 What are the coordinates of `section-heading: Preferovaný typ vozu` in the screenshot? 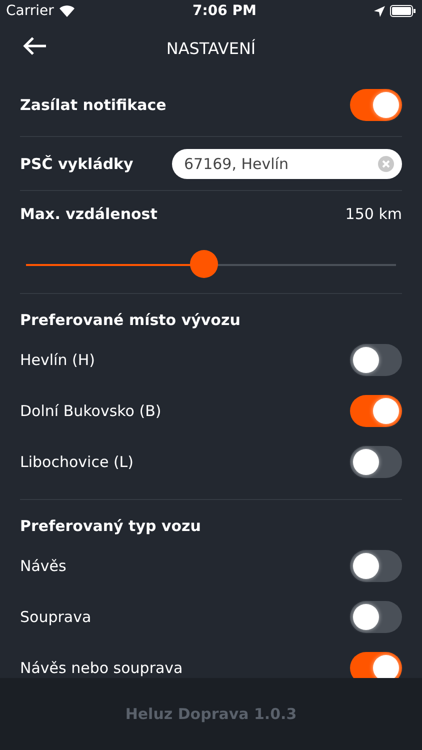 It's located at (110, 526).